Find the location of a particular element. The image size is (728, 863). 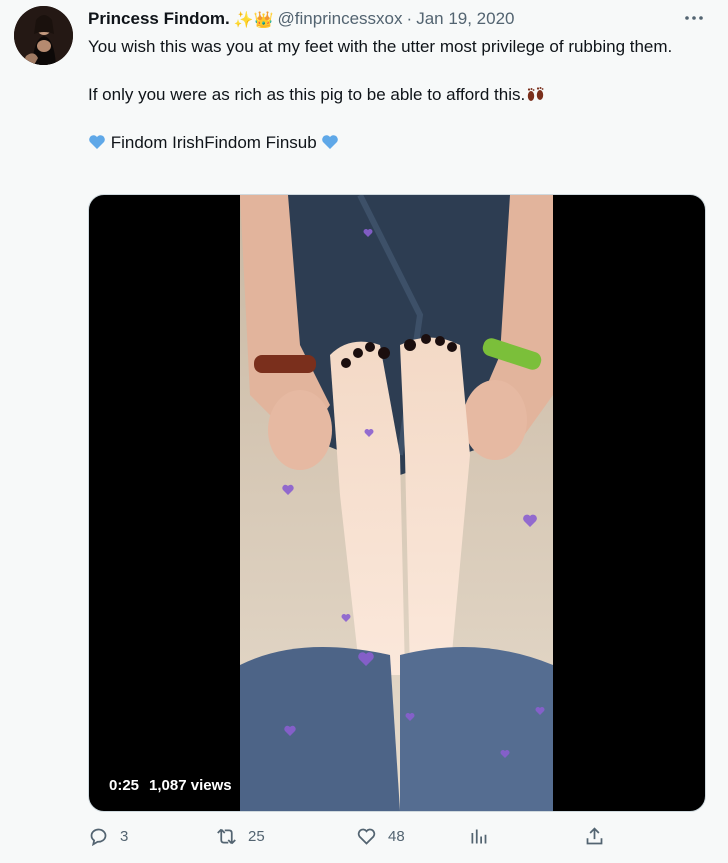

avatar is located at coordinates (43, 35).